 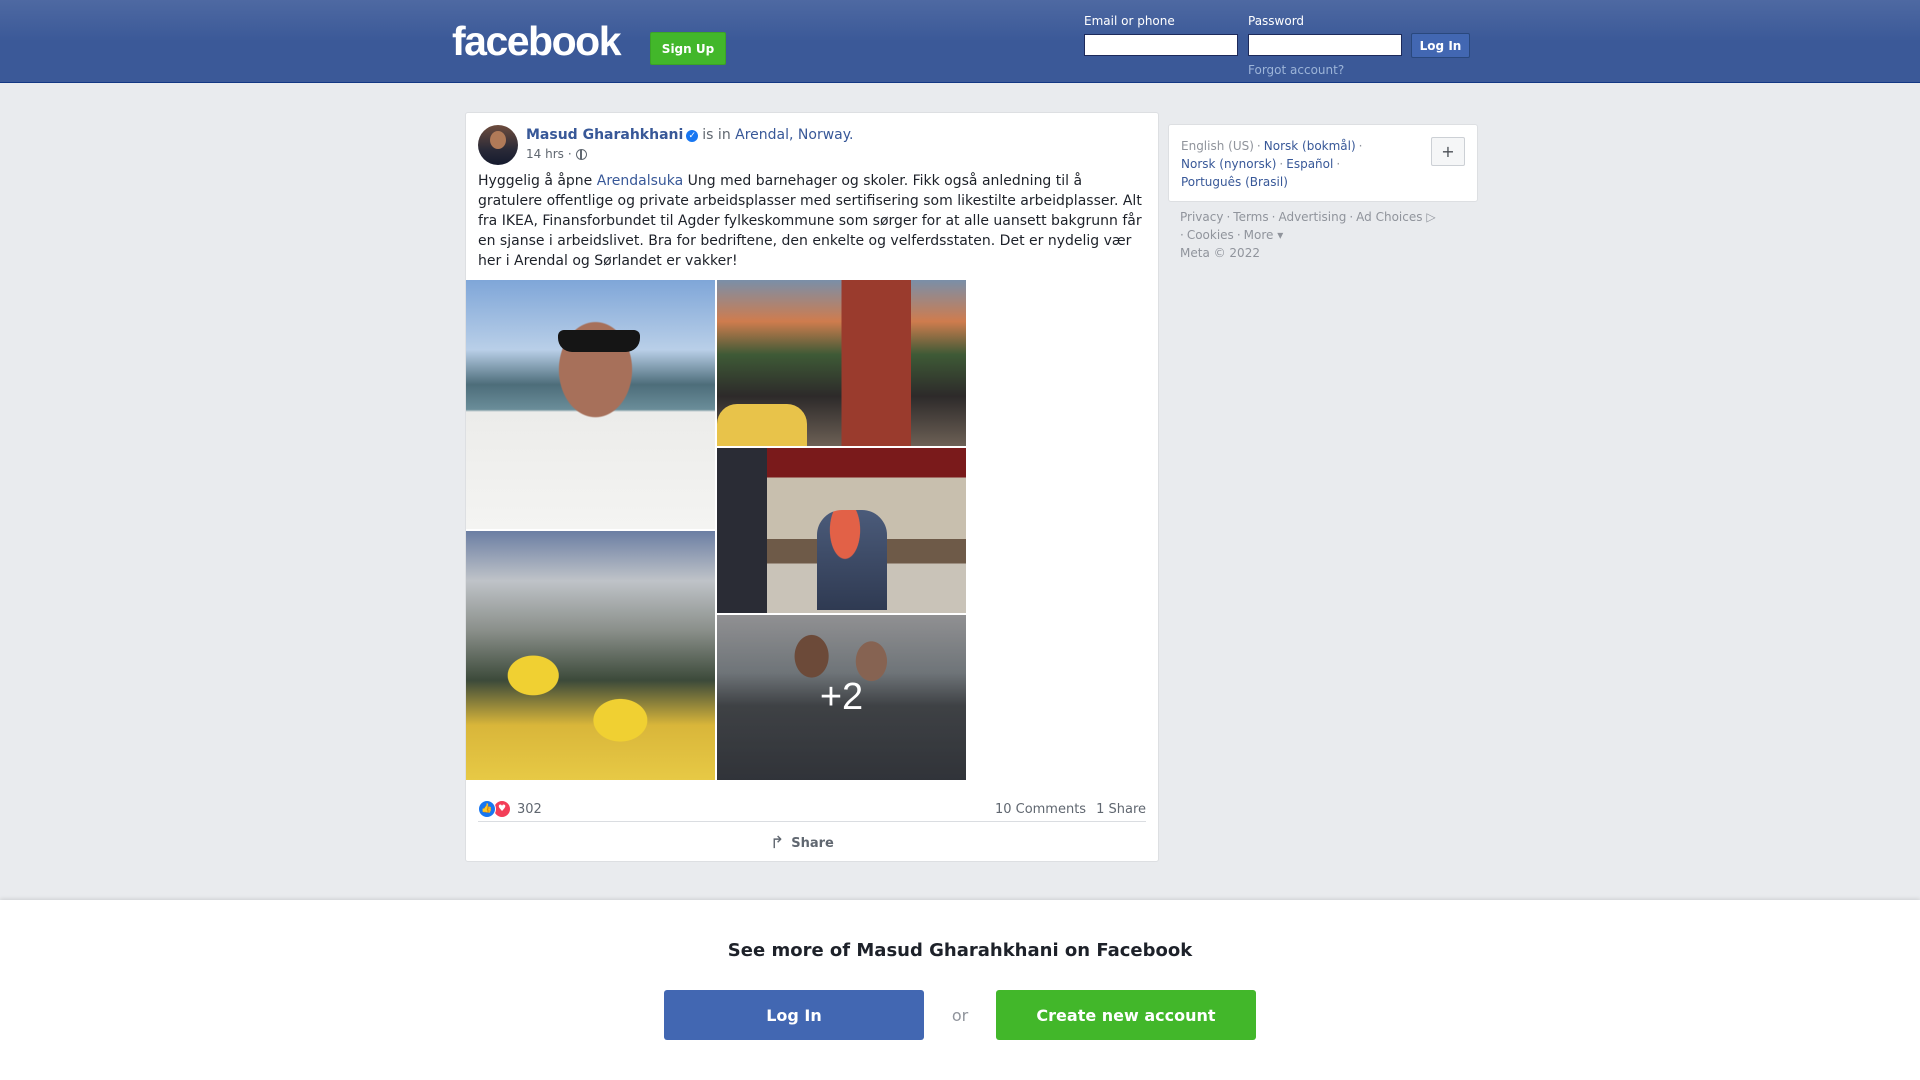 What do you see at coordinates (1389, 217) in the screenshot?
I see `ad-choices-link: Ad Choices` at bounding box center [1389, 217].